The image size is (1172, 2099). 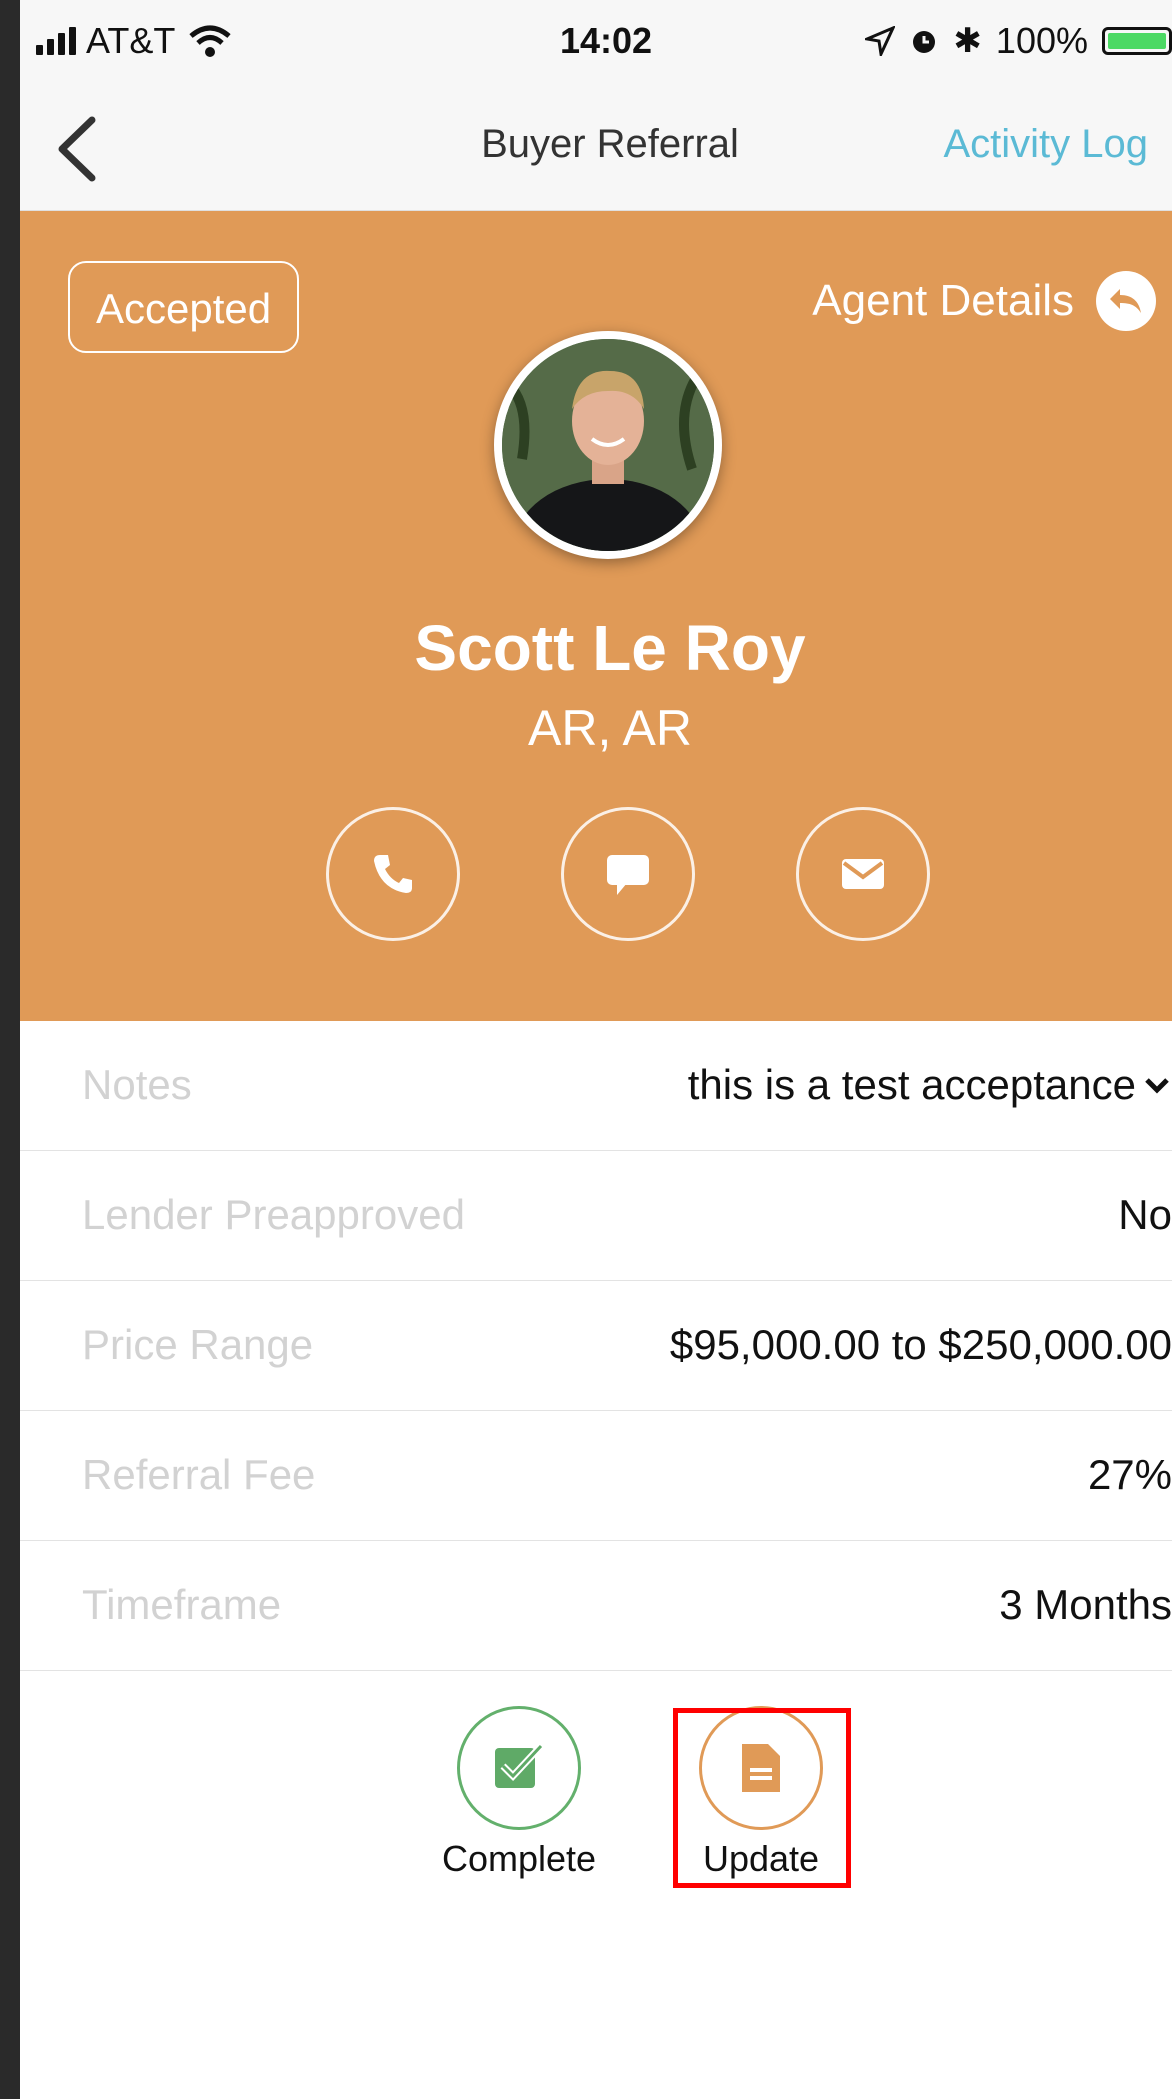 What do you see at coordinates (1041, 40) in the screenshot?
I see `battery-percent: 100%` at bounding box center [1041, 40].